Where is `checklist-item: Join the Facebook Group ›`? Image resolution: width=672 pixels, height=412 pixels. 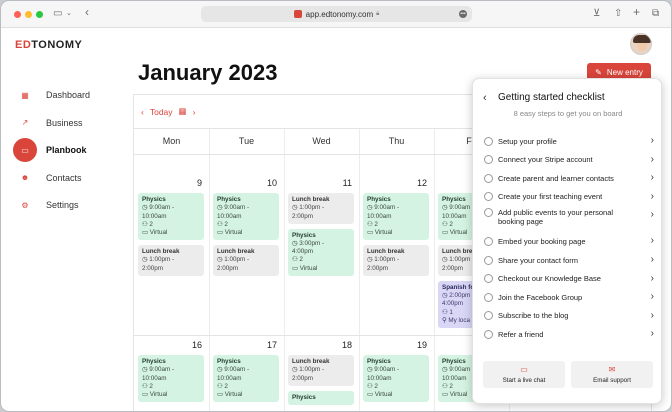 checklist-item: Join the Facebook Group › is located at coordinates (569, 297).